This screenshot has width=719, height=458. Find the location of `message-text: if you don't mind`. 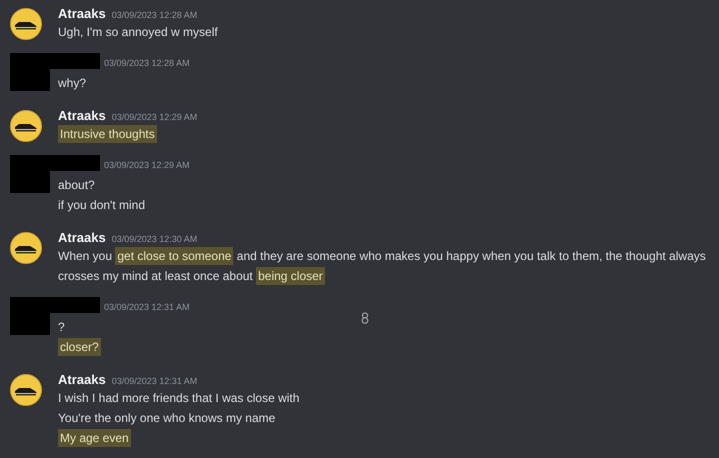

message-text: if you don't mind is located at coordinates (102, 205).